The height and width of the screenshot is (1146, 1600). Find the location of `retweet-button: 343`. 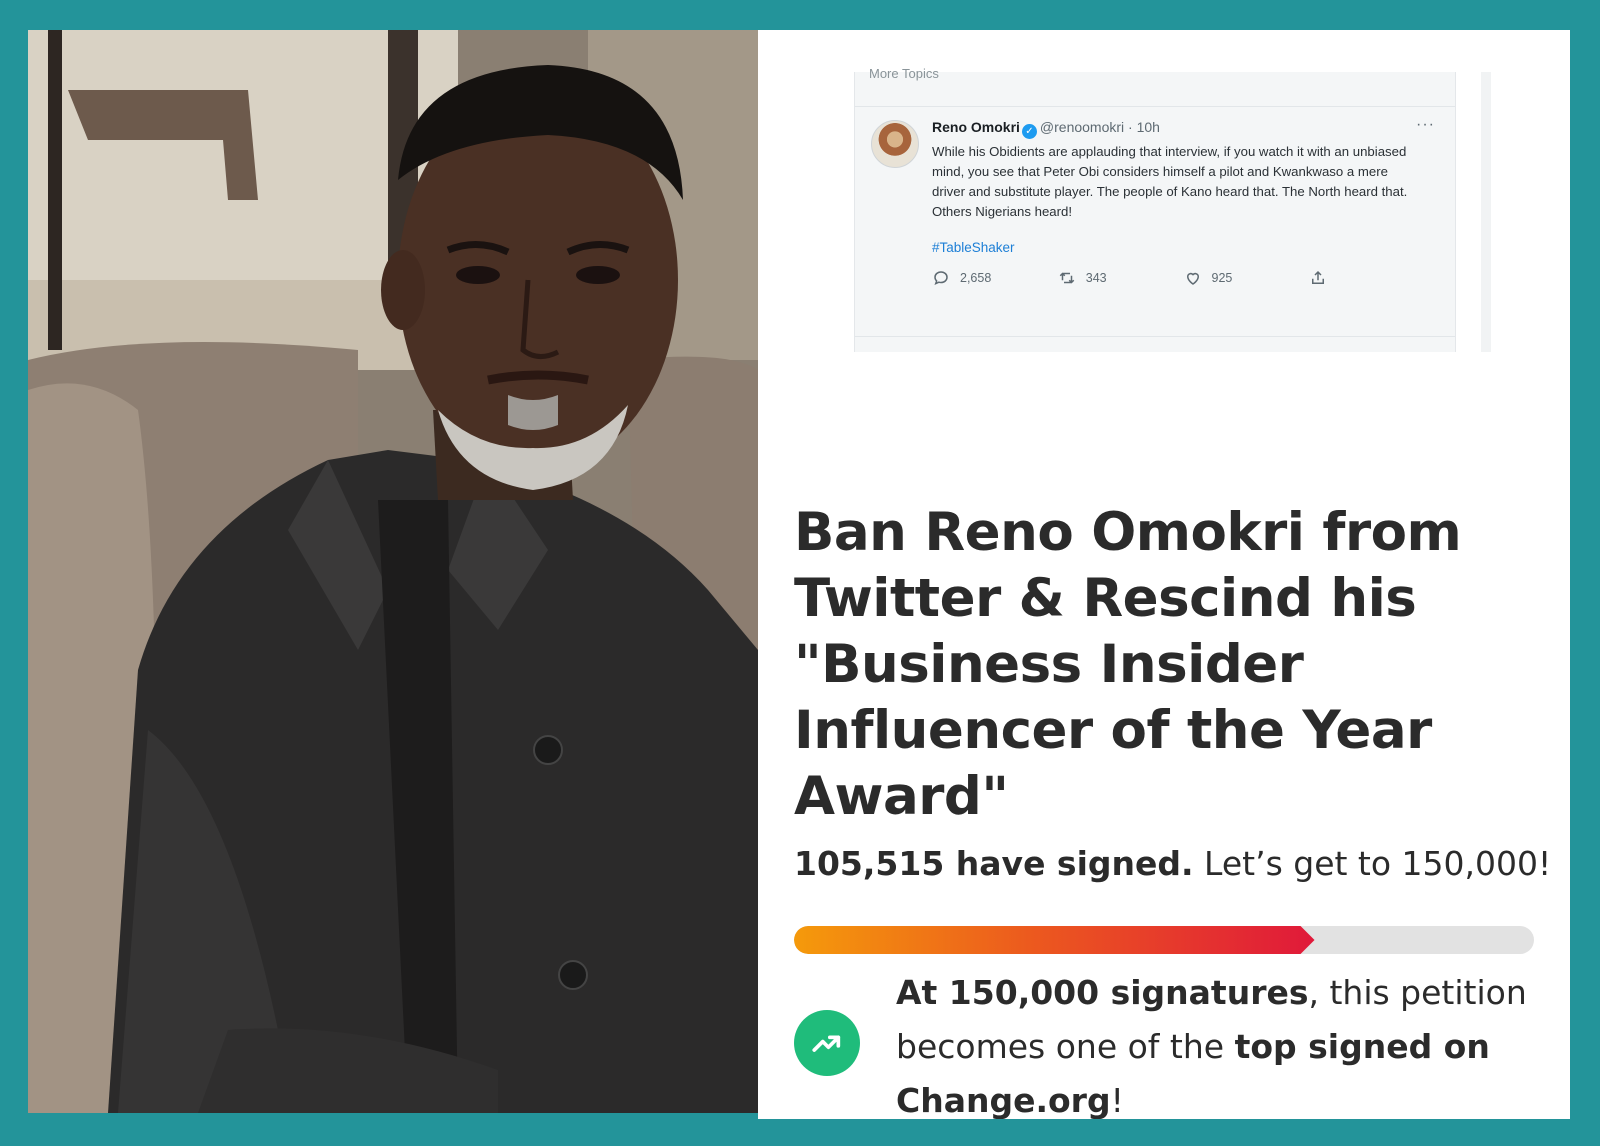

retweet-button: 343 is located at coordinates (1121, 278).